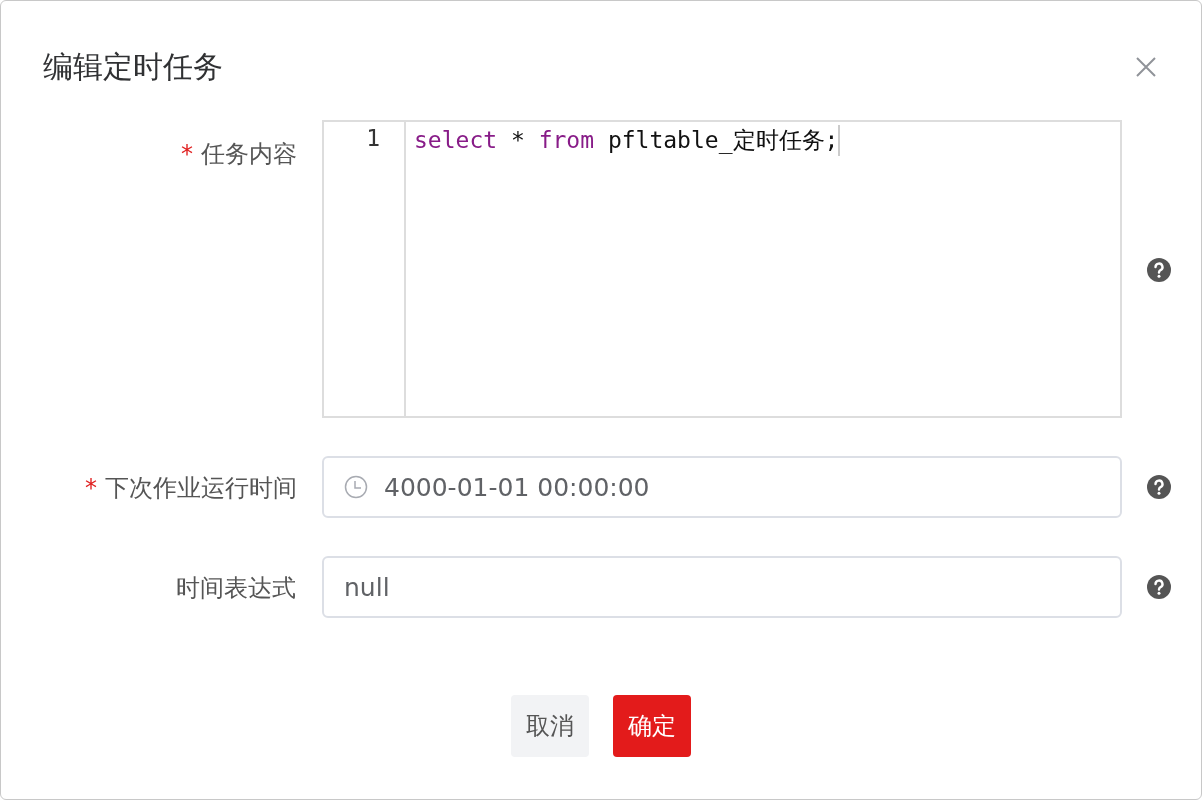 This screenshot has width=1202, height=800. What do you see at coordinates (550, 726) in the screenshot?
I see `cancel-button: 取消` at bounding box center [550, 726].